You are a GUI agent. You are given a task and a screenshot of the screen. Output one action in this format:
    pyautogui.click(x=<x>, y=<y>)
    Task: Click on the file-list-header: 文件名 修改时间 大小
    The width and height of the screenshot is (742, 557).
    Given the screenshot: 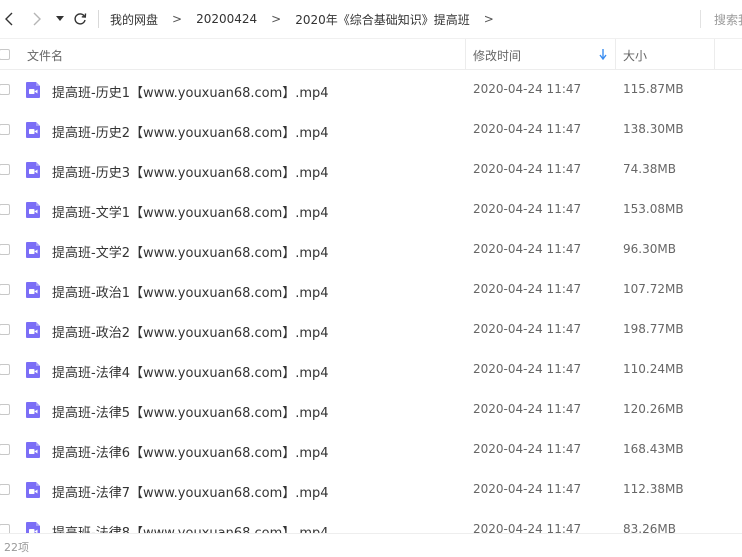 What is the action you would take?
    pyautogui.click(x=371, y=54)
    